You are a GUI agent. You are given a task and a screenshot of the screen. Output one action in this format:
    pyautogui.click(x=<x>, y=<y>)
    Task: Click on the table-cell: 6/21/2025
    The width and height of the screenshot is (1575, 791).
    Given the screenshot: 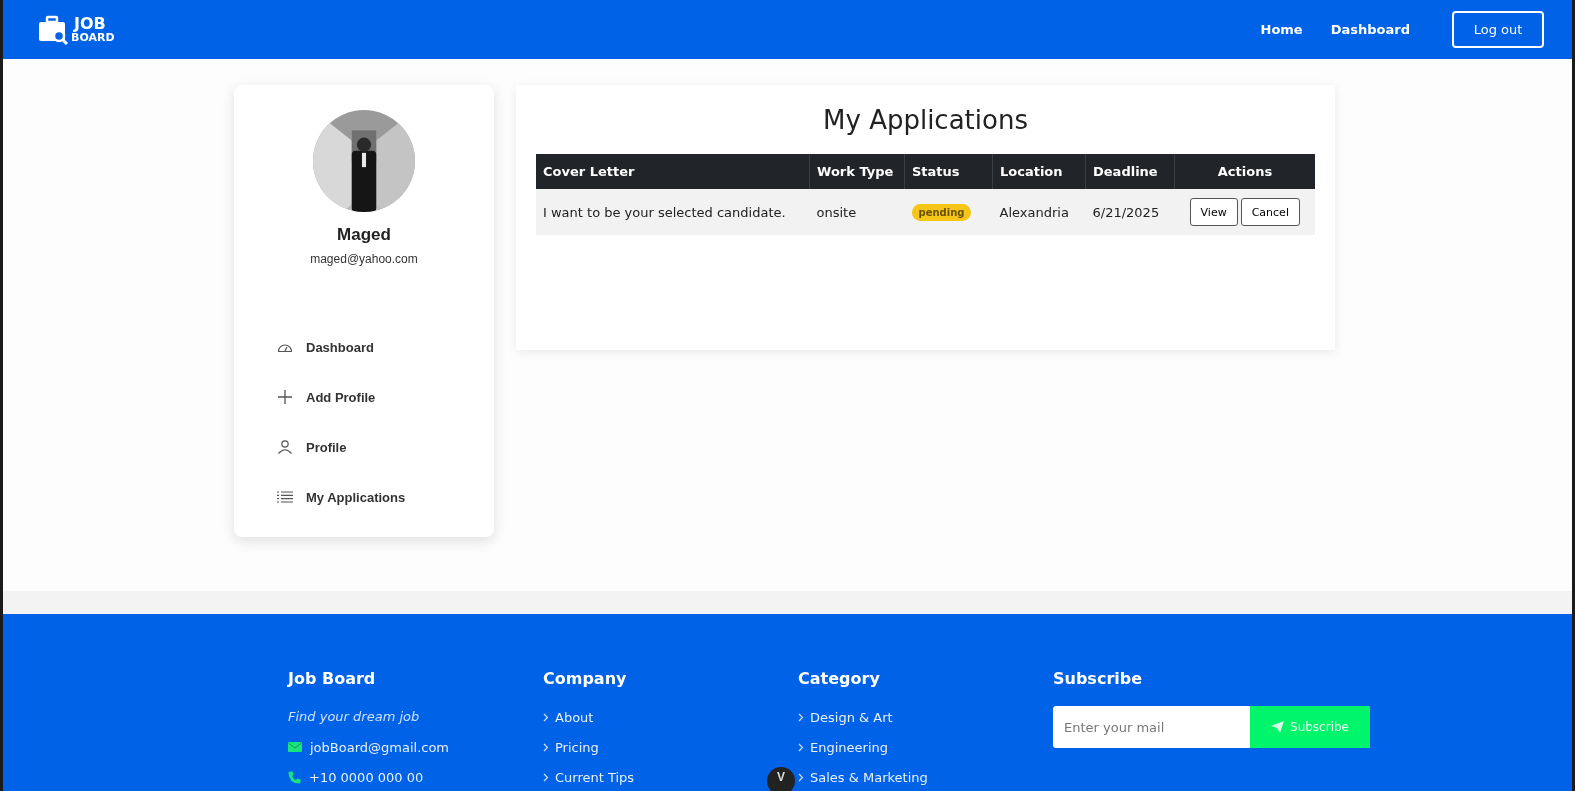 What is the action you would take?
    pyautogui.click(x=1130, y=212)
    